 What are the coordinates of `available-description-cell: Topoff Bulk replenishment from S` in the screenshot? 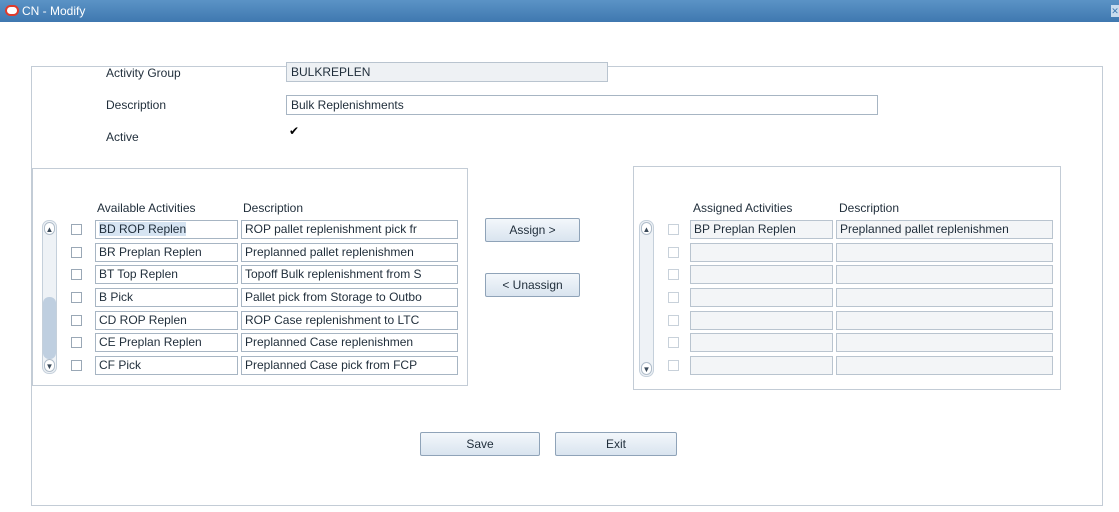 It's located at (349, 274).